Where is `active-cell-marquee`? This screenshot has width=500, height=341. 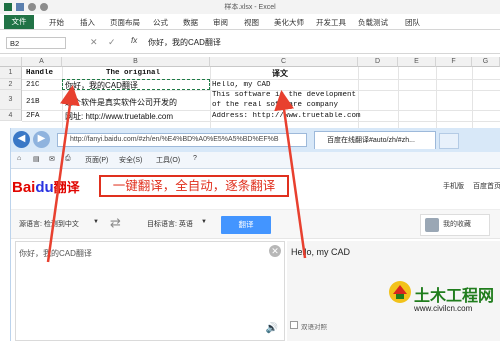 active-cell-marquee is located at coordinates (136, 84).